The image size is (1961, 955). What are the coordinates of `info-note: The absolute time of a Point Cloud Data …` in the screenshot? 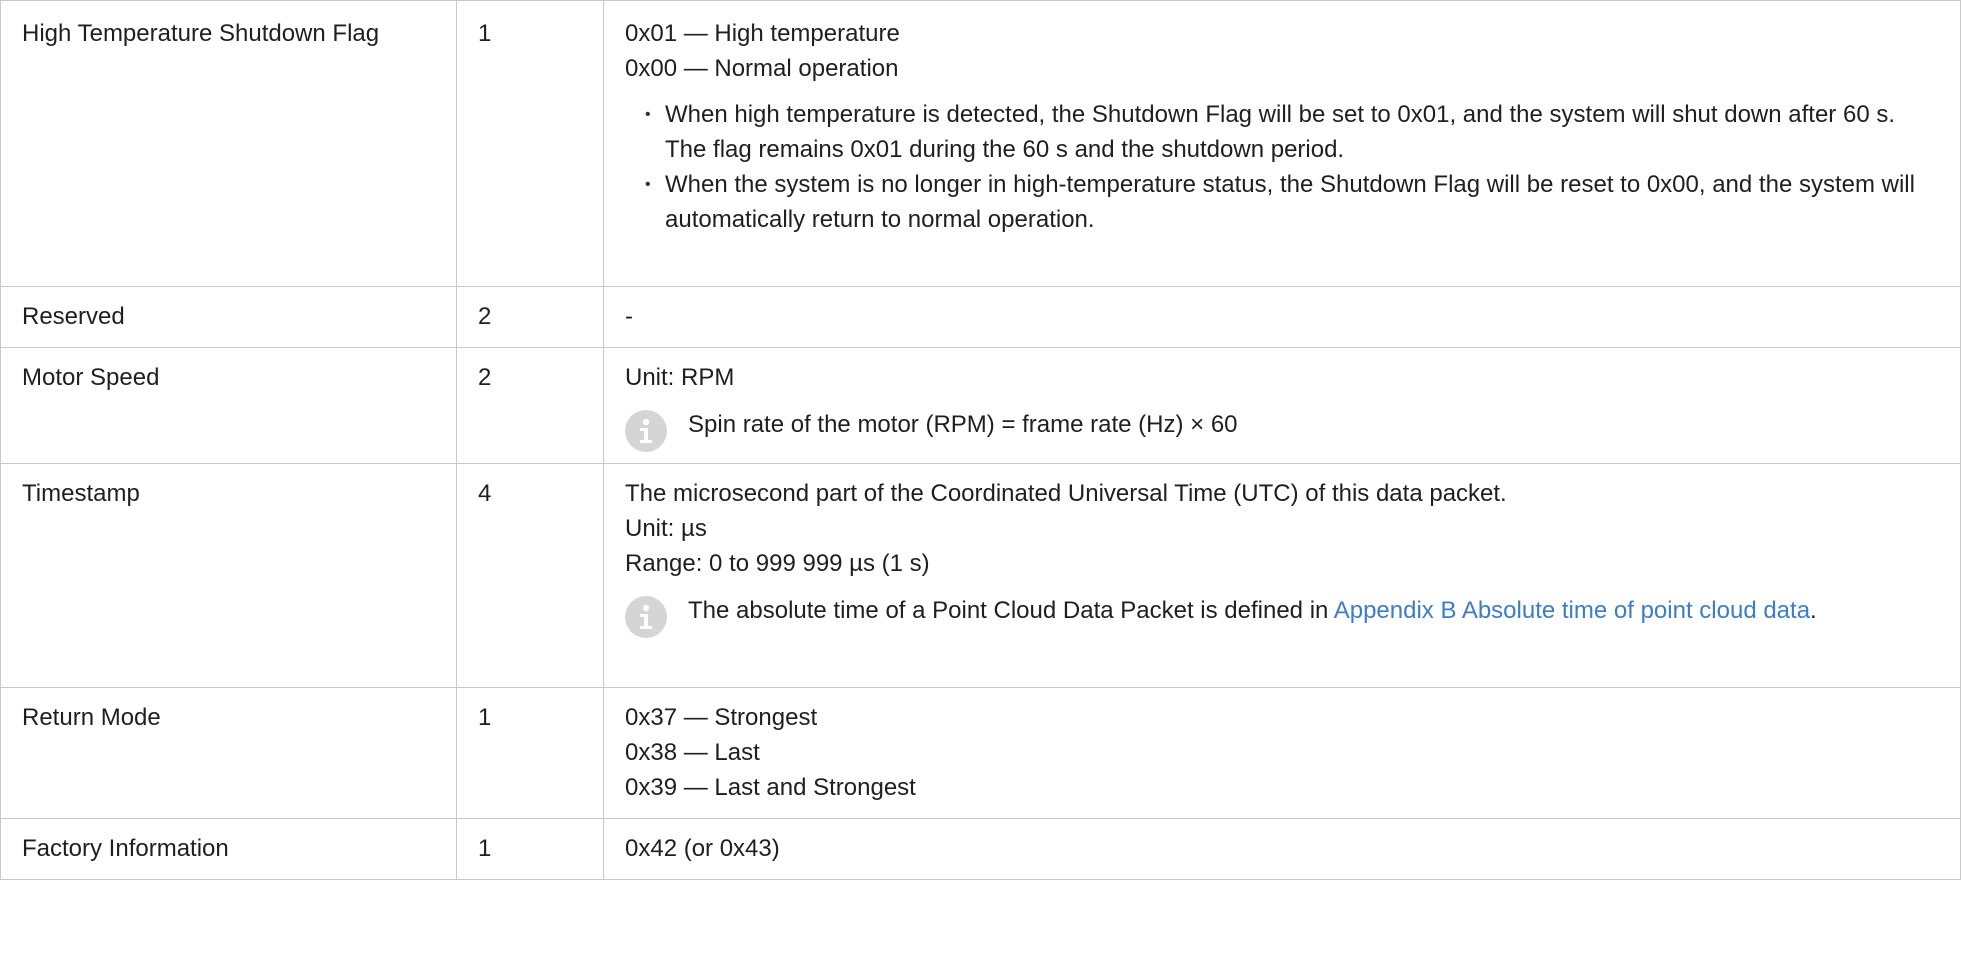 It's located at (1282, 615).